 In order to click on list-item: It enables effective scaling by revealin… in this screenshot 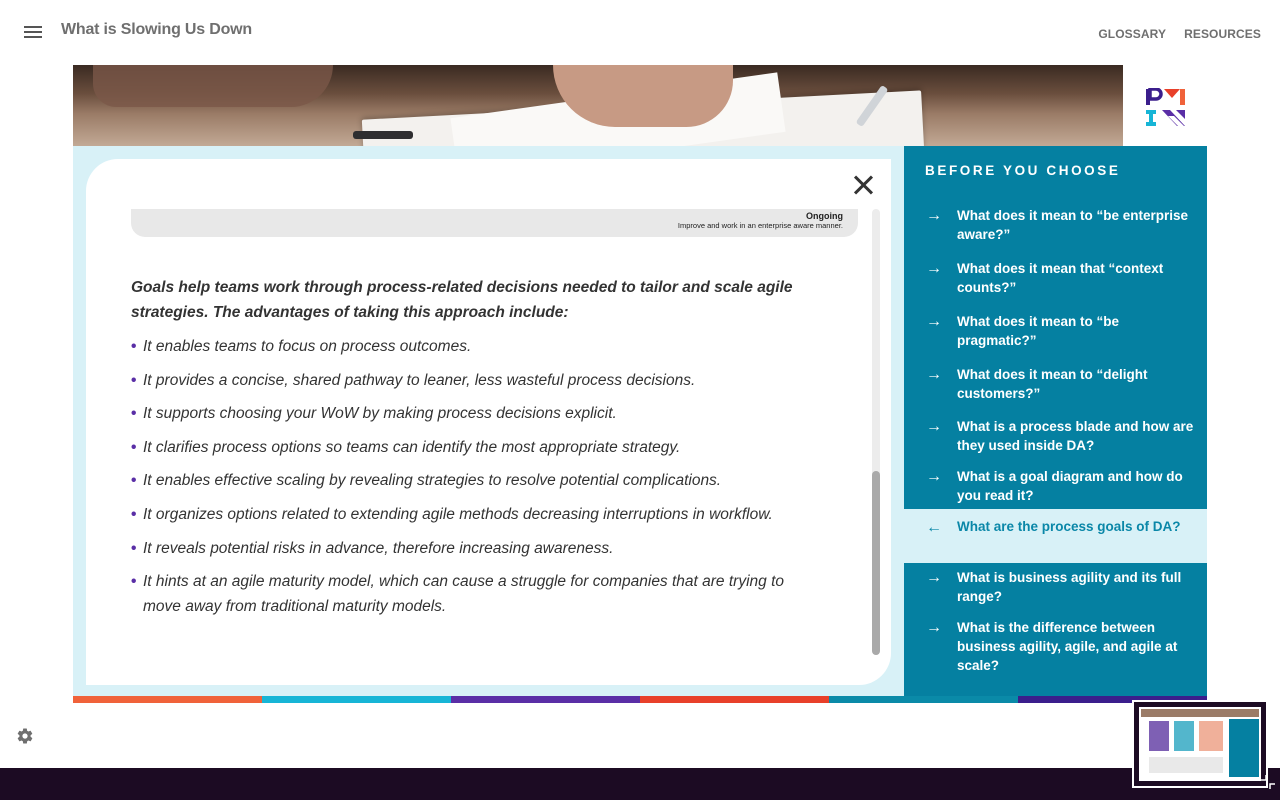, I will do `click(471, 480)`.